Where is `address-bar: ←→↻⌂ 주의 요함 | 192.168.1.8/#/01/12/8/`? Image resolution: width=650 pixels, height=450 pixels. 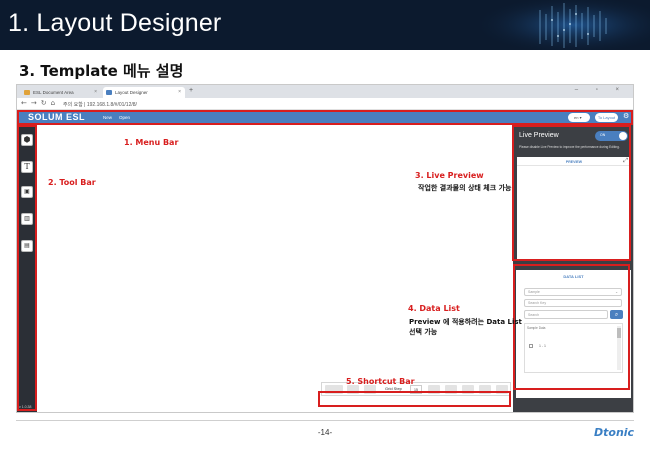
address-bar: ←→↻⌂ 주의 요함 | 192.168.1.8/#/01/12/8/ is located at coordinates (325, 107).